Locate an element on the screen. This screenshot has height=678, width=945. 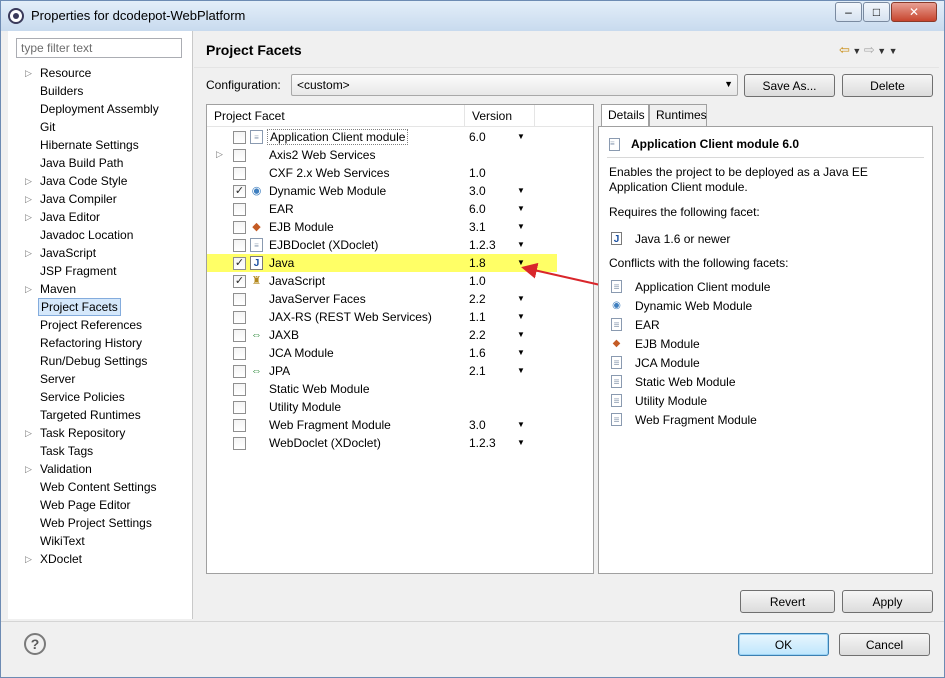
facet-row: EJB Module 3.1 ▼ is located at coordinates (400, 227).